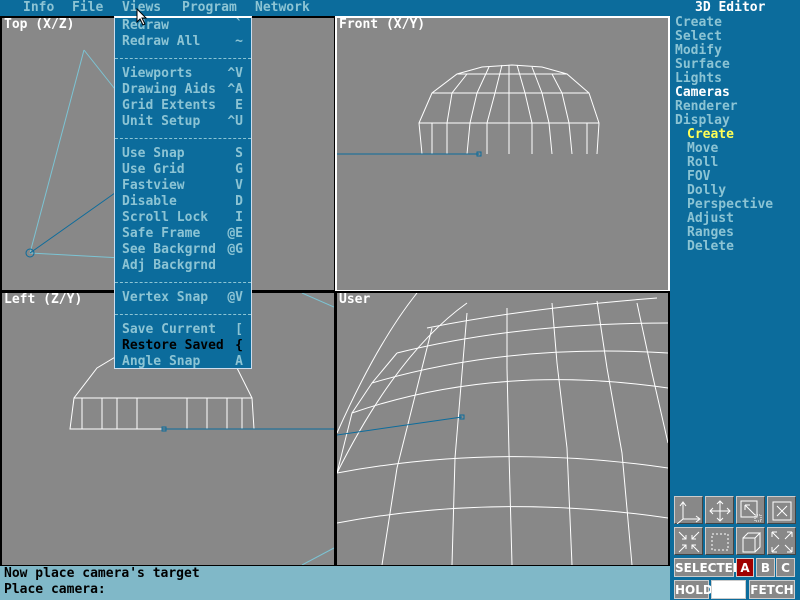  What do you see at coordinates (38, 7) in the screenshot?
I see `menu-info: Info` at bounding box center [38, 7].